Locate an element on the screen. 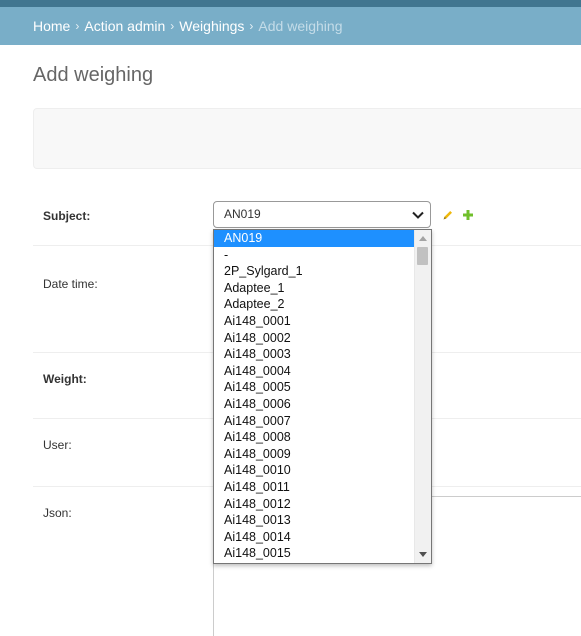 This screenshot has width=581, height=636. plus-icon is located at coordinates (468, 215).